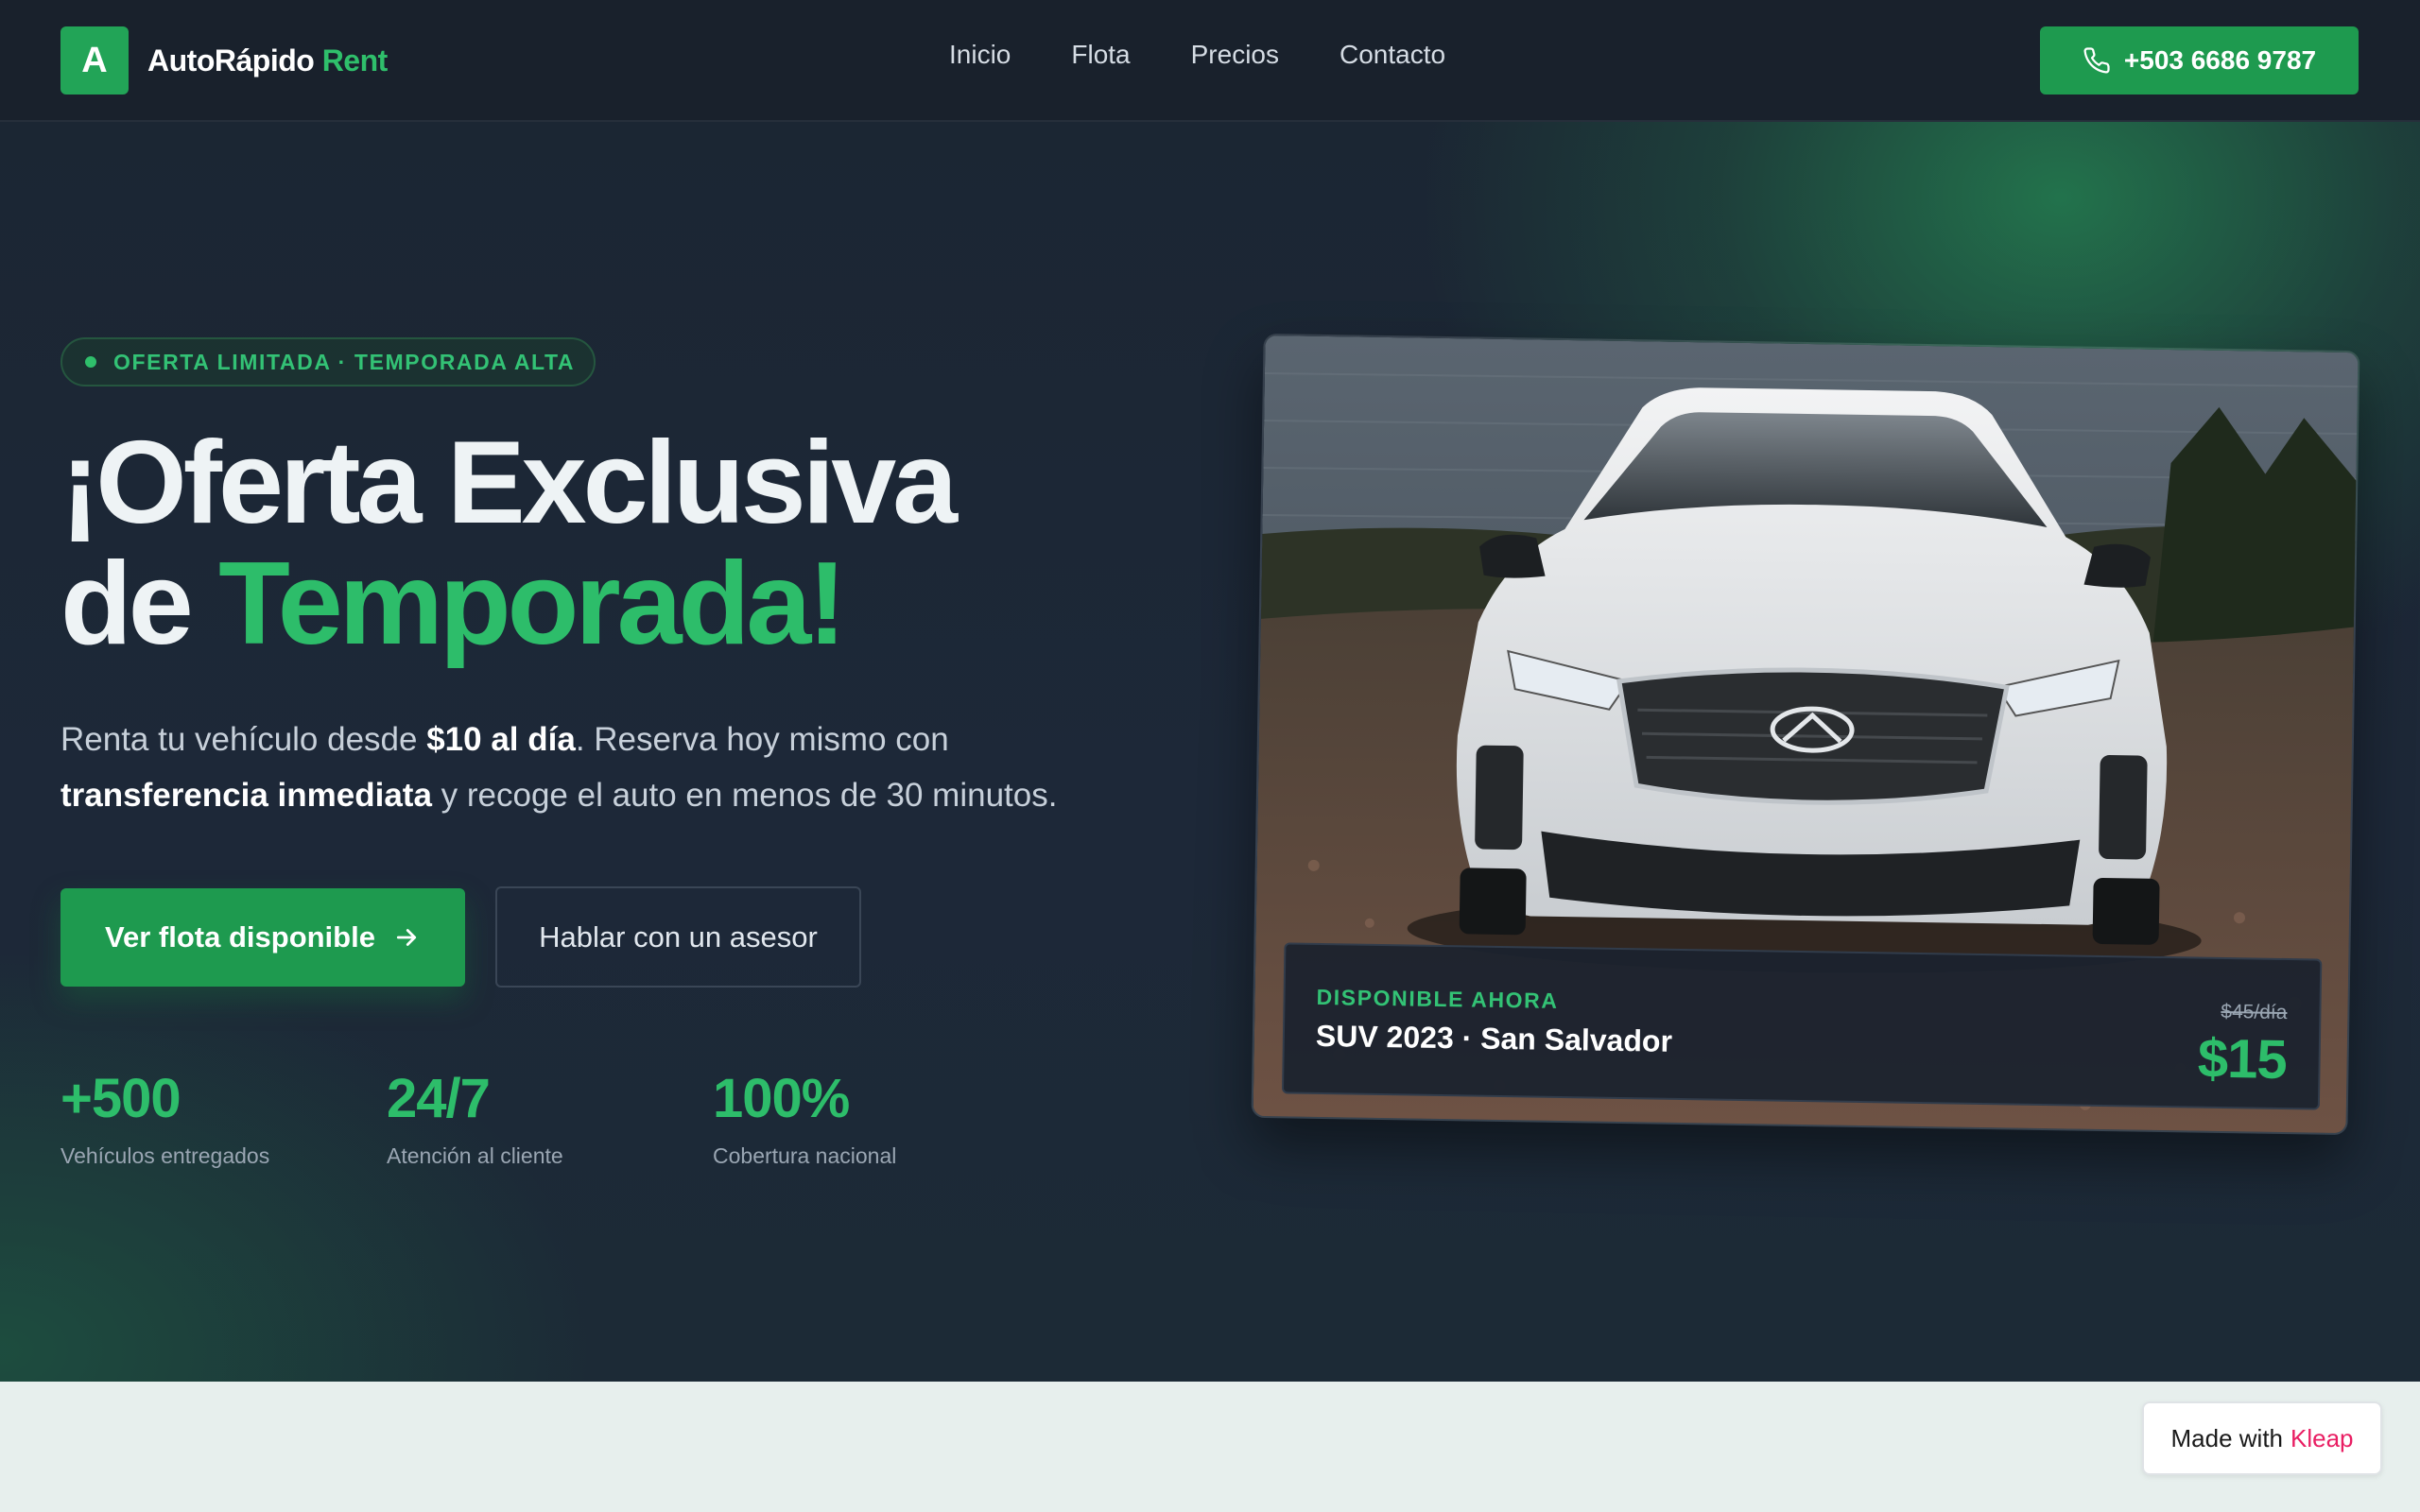  What do you see at coordinates (980, 55) in the screenshot?
I see `nav-link-inicio: Inicio` at bounding box center [980, 55].